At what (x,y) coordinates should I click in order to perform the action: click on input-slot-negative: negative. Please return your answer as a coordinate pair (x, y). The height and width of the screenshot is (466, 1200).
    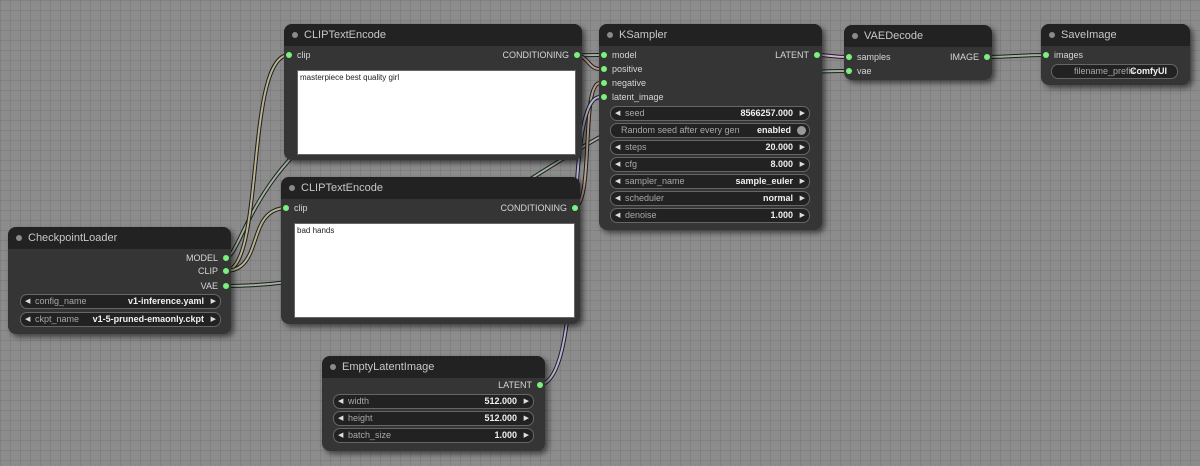
    Looking at the image, I should click on (655, 83).